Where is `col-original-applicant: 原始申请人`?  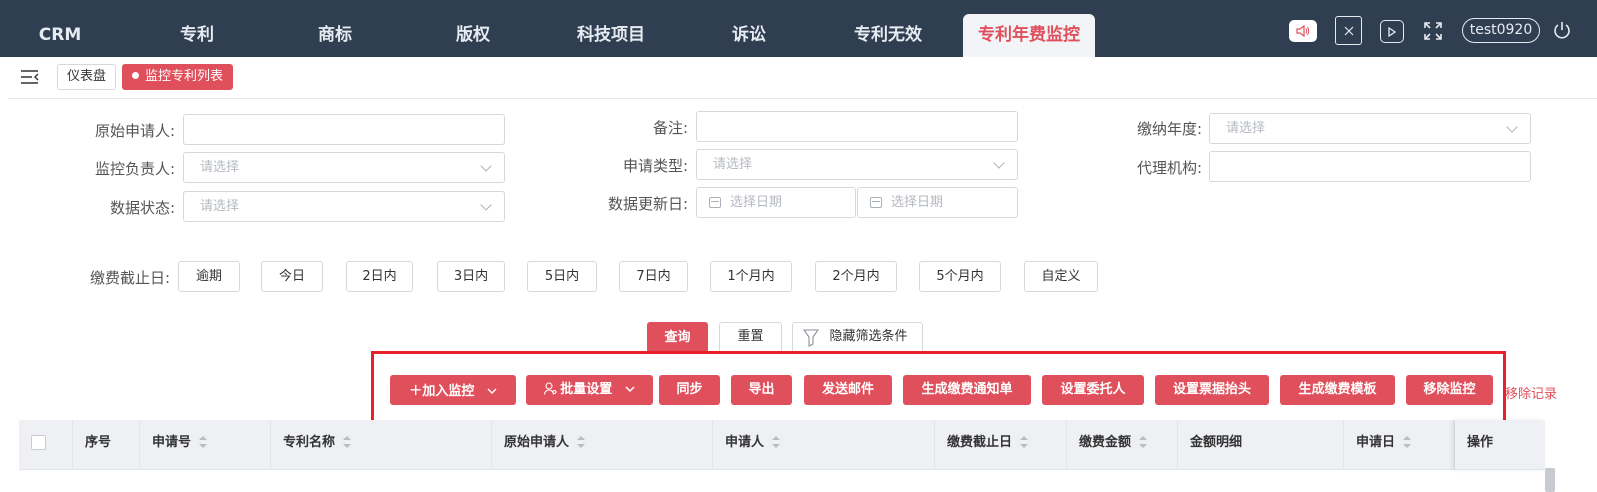
col-original-applicant: 原始申请人 is located at coordinates (602, 445).